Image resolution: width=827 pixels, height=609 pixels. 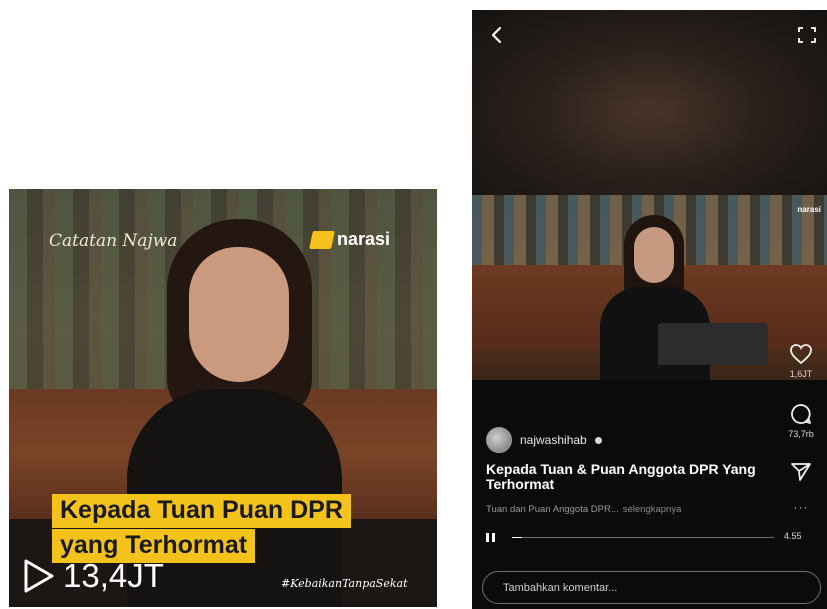 What do you see at coordinates (649, 102) in the screenshot?
I see `blurred-background` at bounding box center [649, 102].